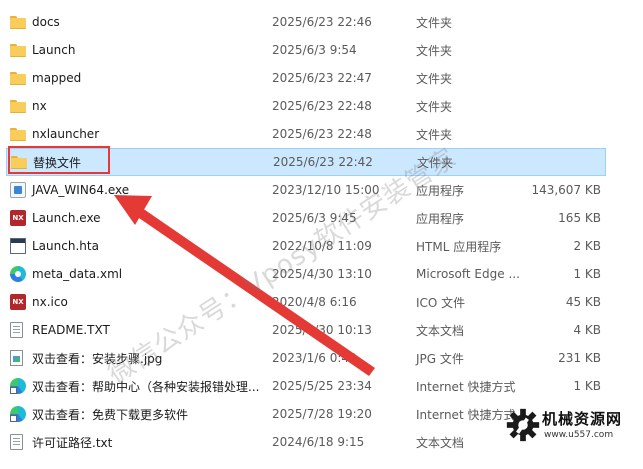 The width and height of the screenshot is (643, 469). What do you see at coordinates (579, 435) in the screenshot?
I see `site-url: www.u557.com` at bounding box center [579, 435].